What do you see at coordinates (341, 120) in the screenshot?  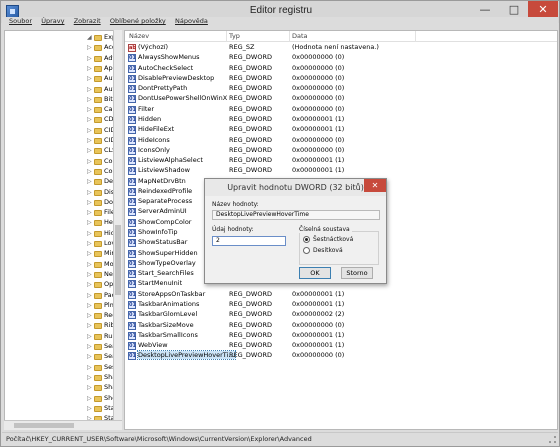 I see `registry-value-row: 01 Hidden REG_DWORD 0x00000001 (1)` at bounding box center [341, 120].